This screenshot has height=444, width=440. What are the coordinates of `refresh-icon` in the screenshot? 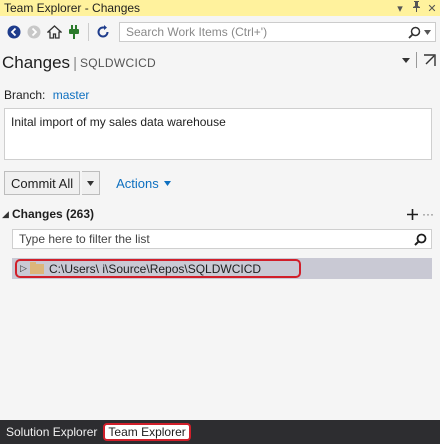 It's located at (103, 31).